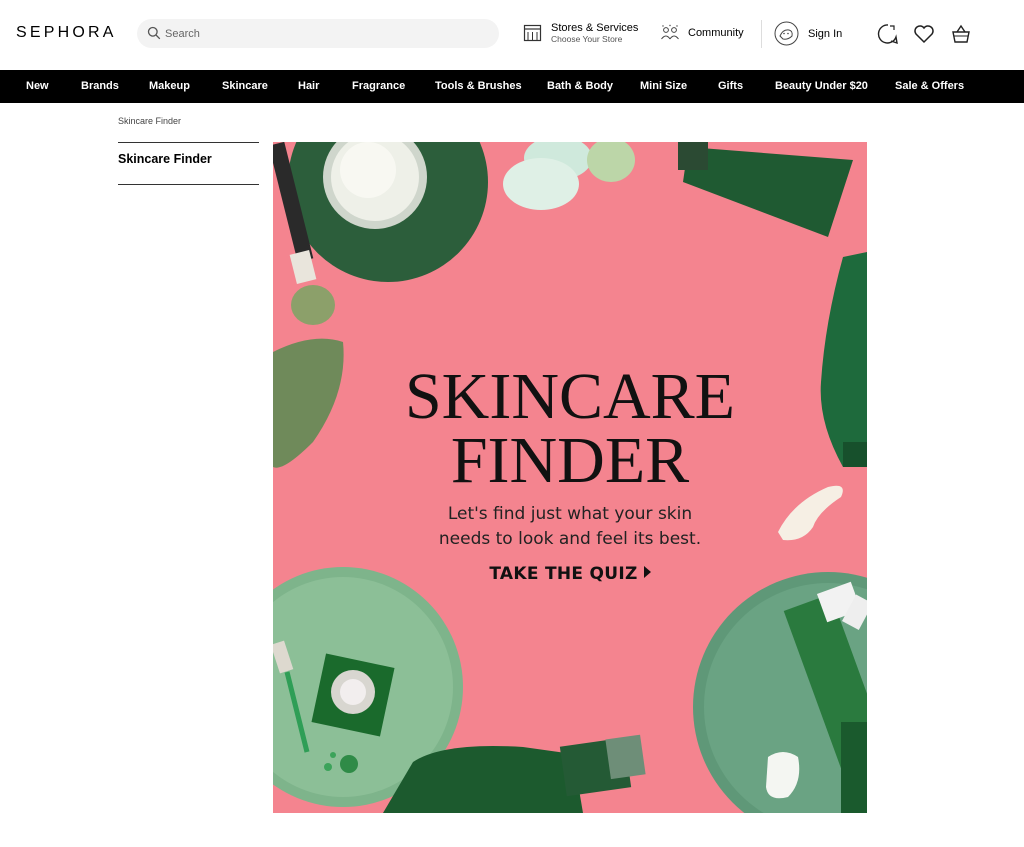  What do you see at coordinates (647, 572) in the screenshot?
I see `play-arrow-icon` at bounding box center [647, 572].